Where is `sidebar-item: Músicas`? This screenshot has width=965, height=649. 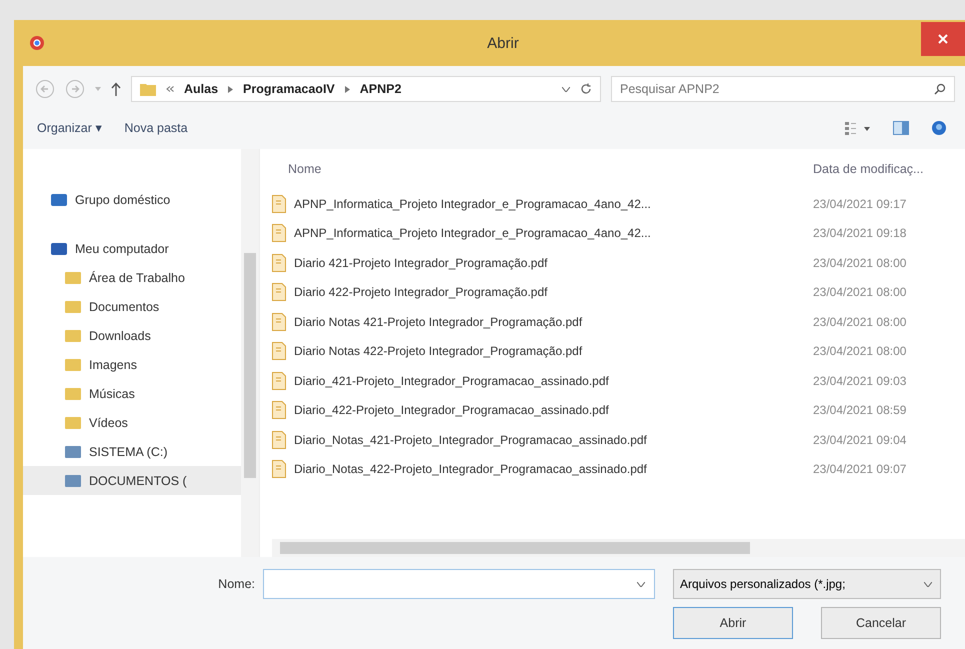
sidebar-item: Músicas is located at coordinates (132, 393).